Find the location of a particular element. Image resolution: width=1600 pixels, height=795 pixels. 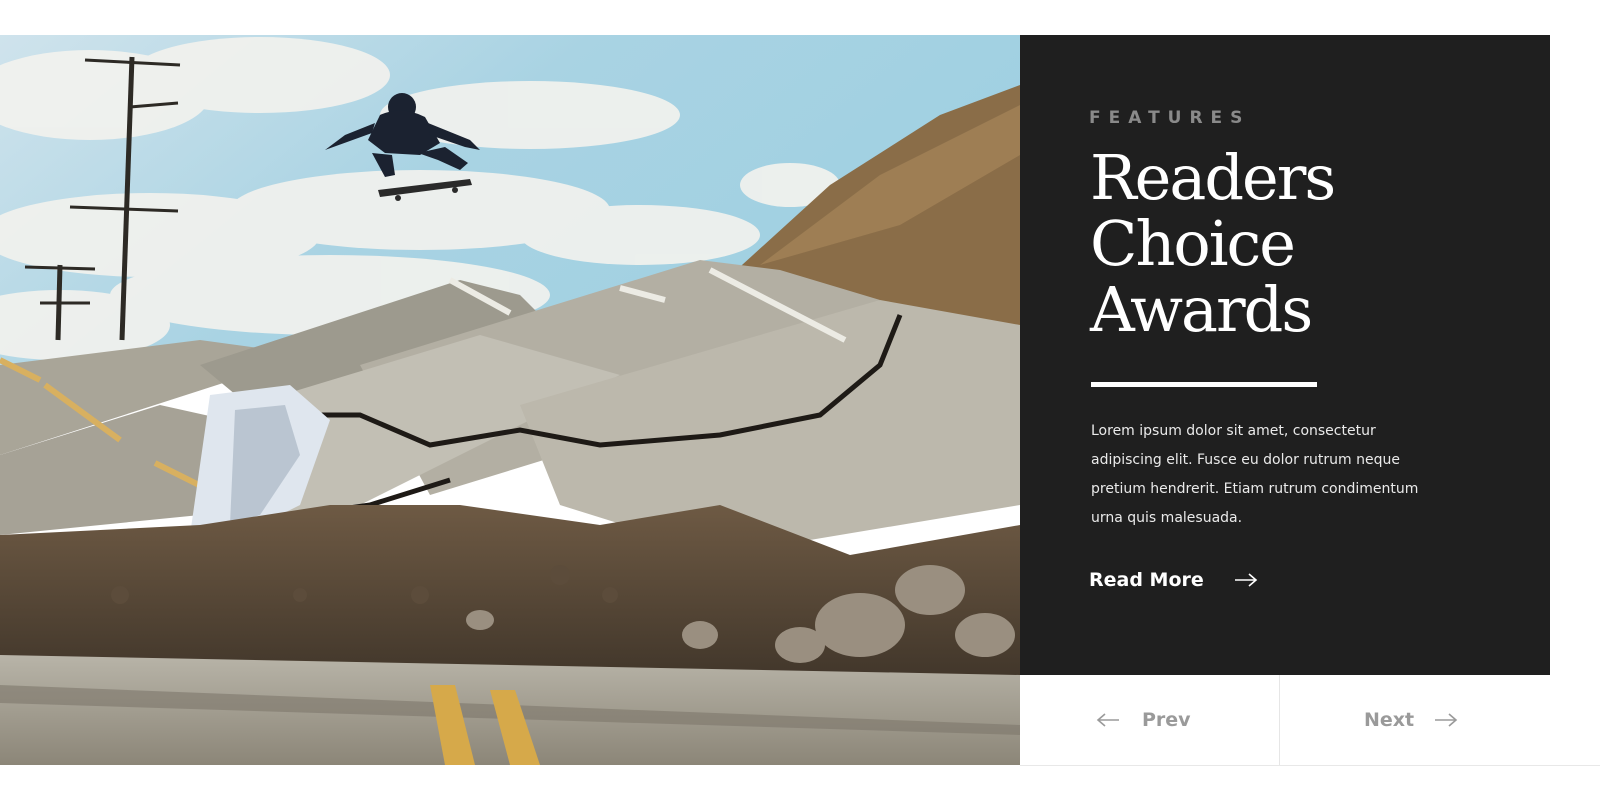

bottom-divider is located at coordinates (1310, 765).